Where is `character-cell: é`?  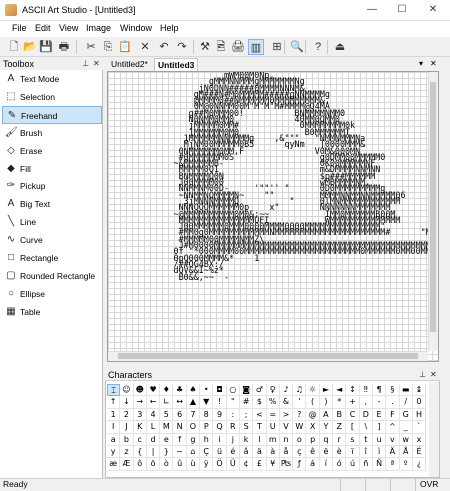 character-cell: é is located at coordinates (233, 452).